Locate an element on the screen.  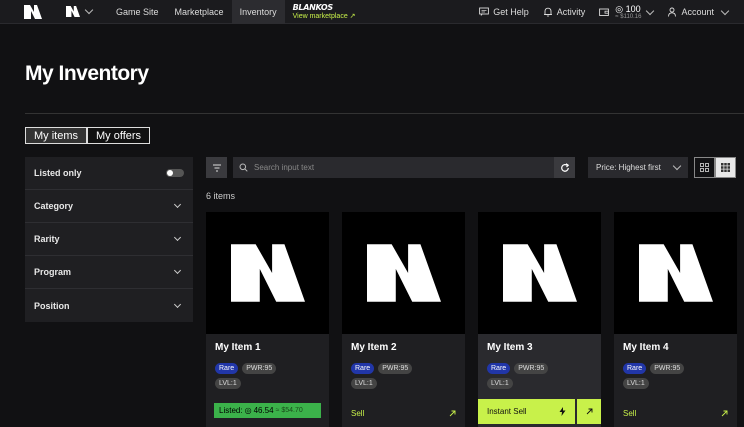
get-help-label: Get Help is located at coordinates (511, 12).